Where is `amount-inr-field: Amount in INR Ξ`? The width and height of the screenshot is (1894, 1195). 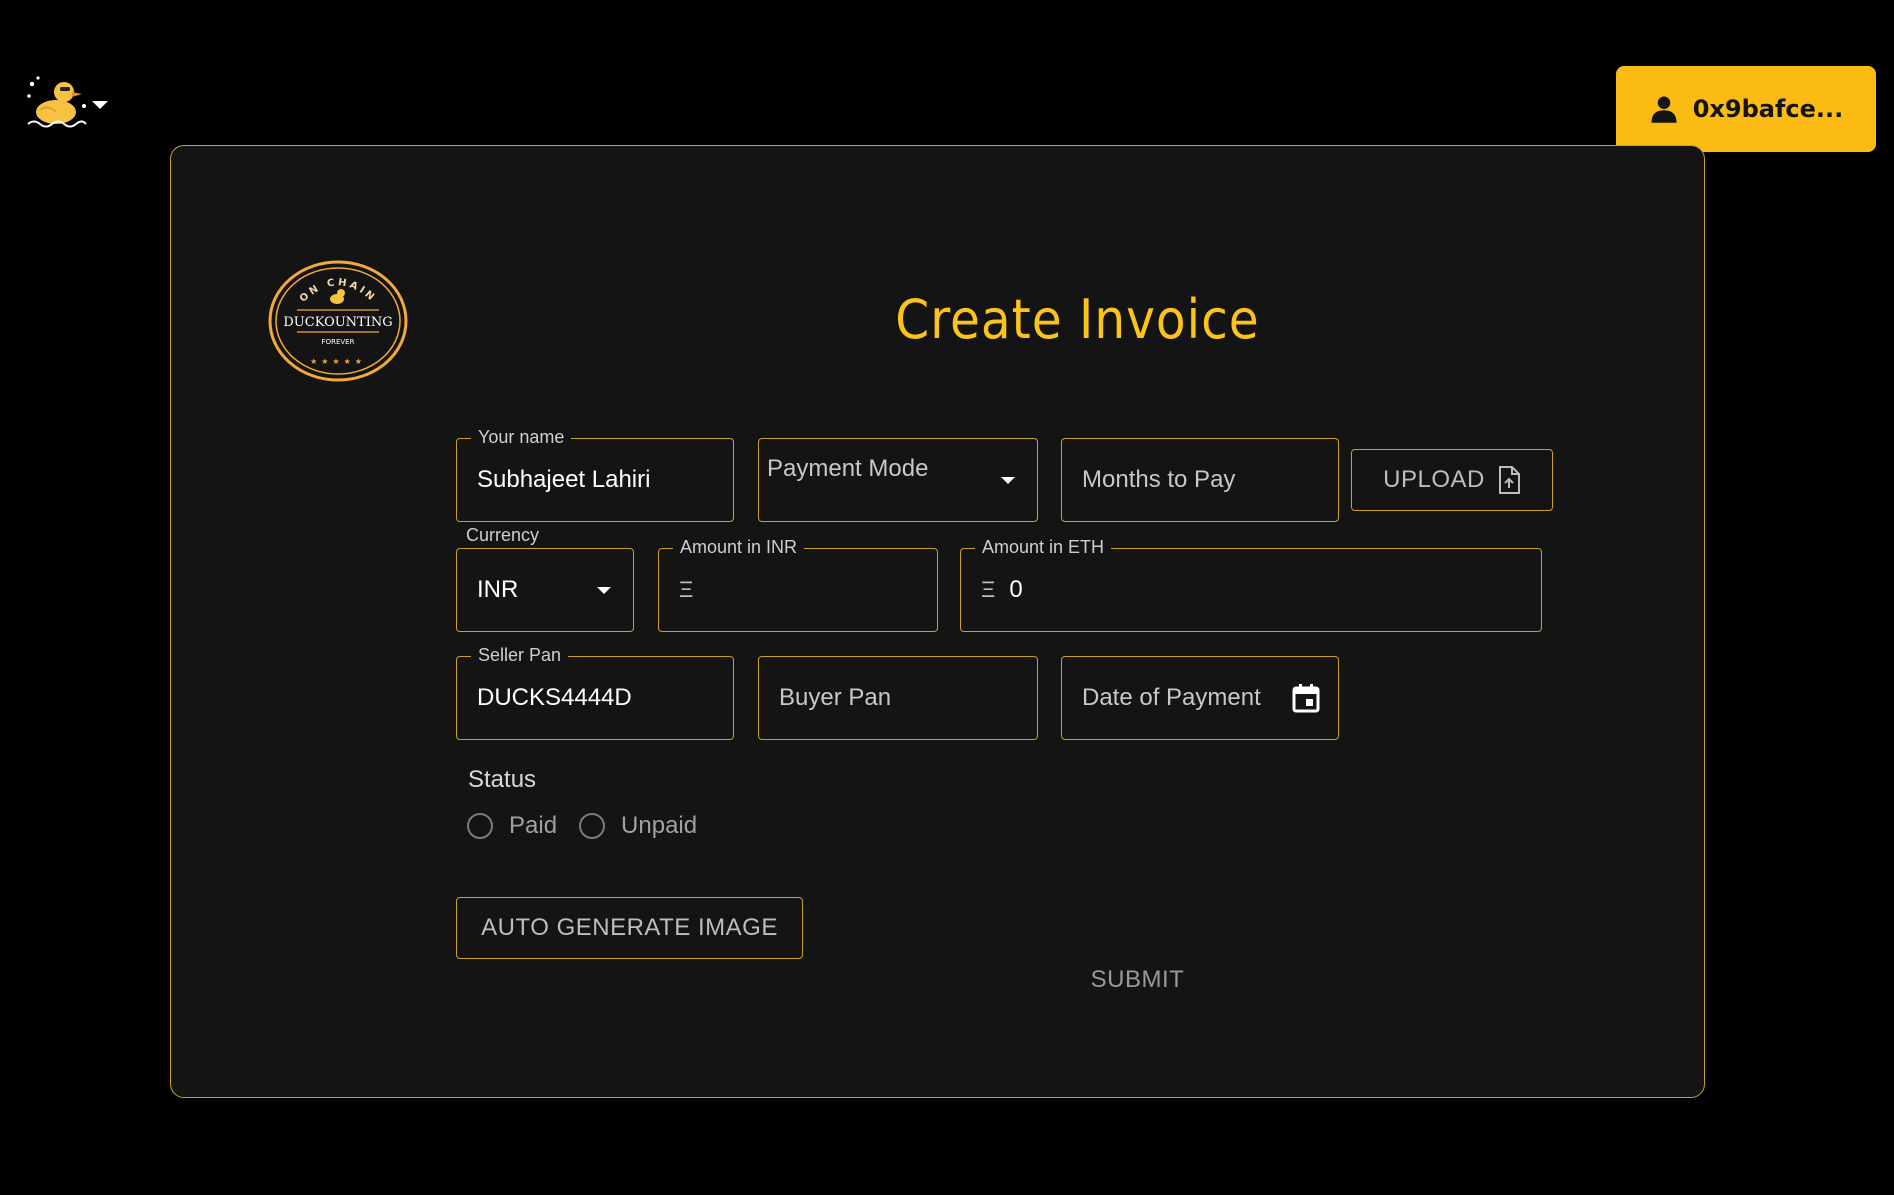
amount-inr-field: Amount in INR Ξ is located at coordinates (798, 584).